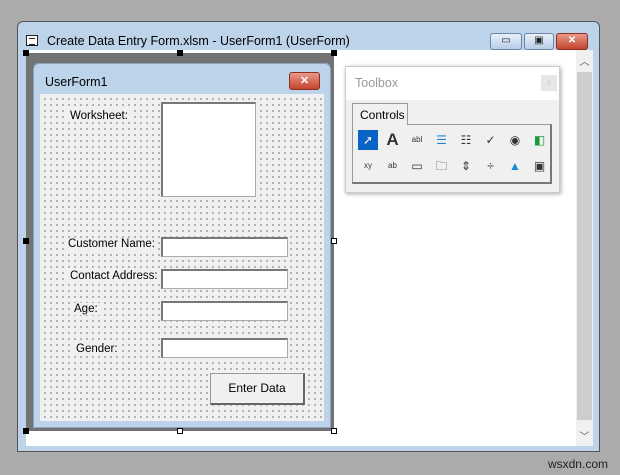 Image resolution: width=620 pixels, height=475 pixels. What do you see at coordinates (466, 140) in the screenshot?
I see `listbox-icon: ☷` at bounding box center [466, 140].